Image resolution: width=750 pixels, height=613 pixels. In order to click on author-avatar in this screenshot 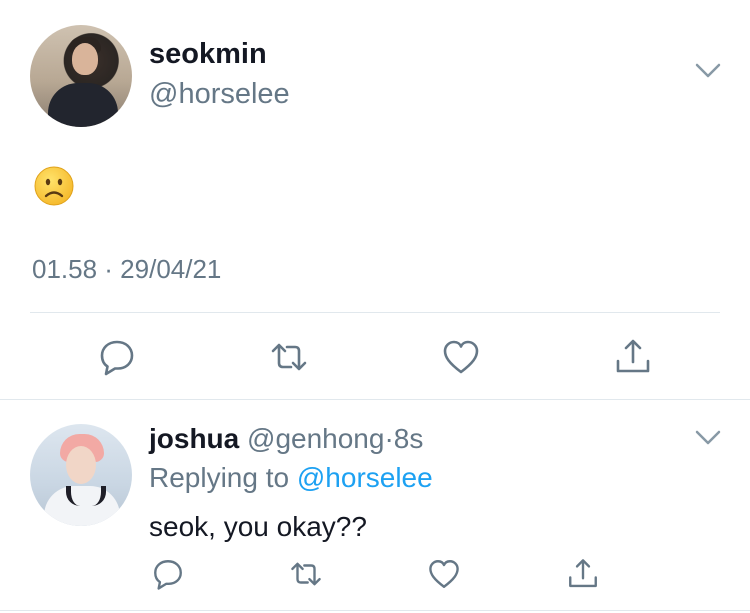, I will do `click(81, 76)`.